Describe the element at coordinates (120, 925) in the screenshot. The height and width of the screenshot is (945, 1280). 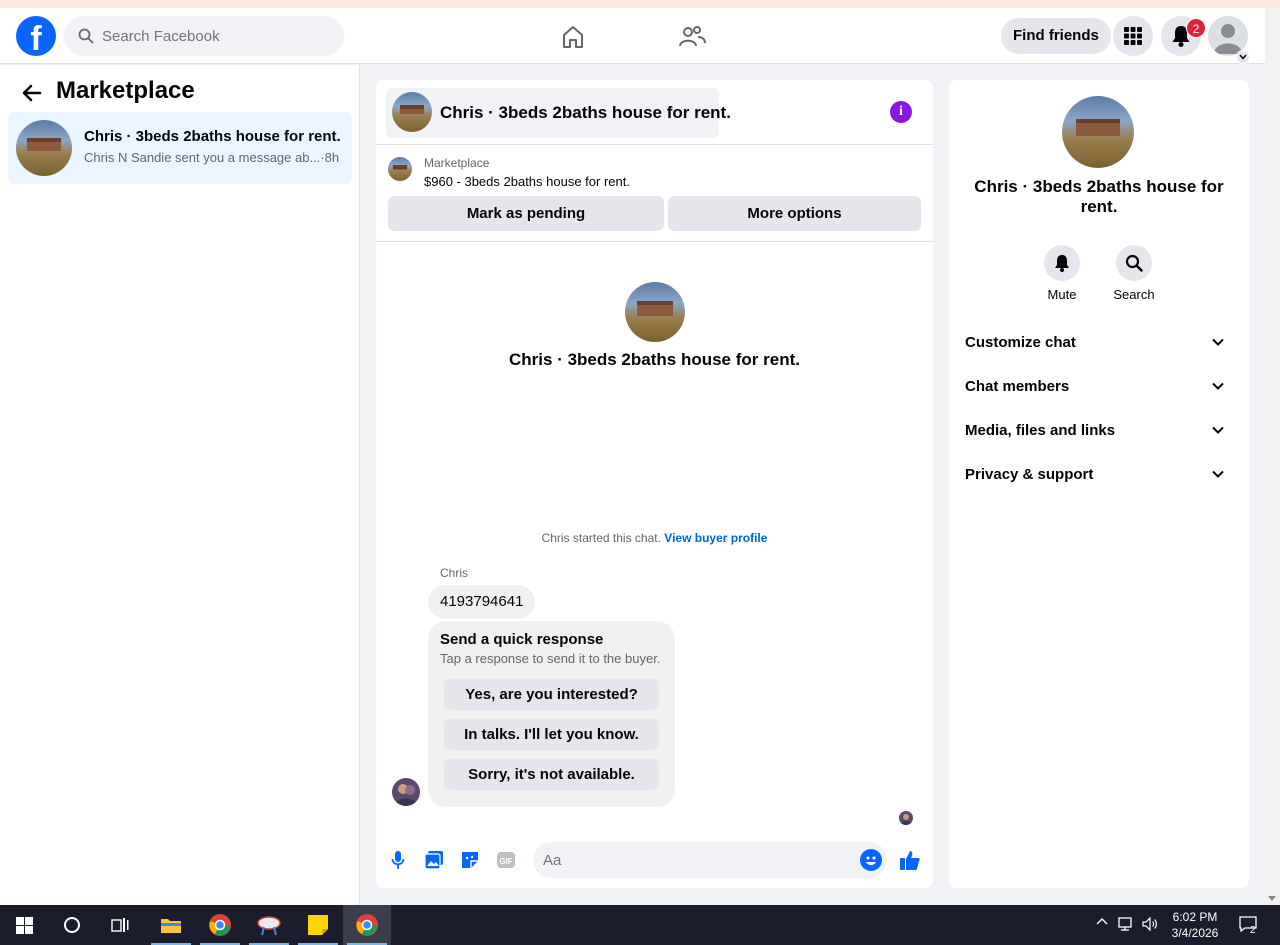
I see `task-view-icon` at that location.